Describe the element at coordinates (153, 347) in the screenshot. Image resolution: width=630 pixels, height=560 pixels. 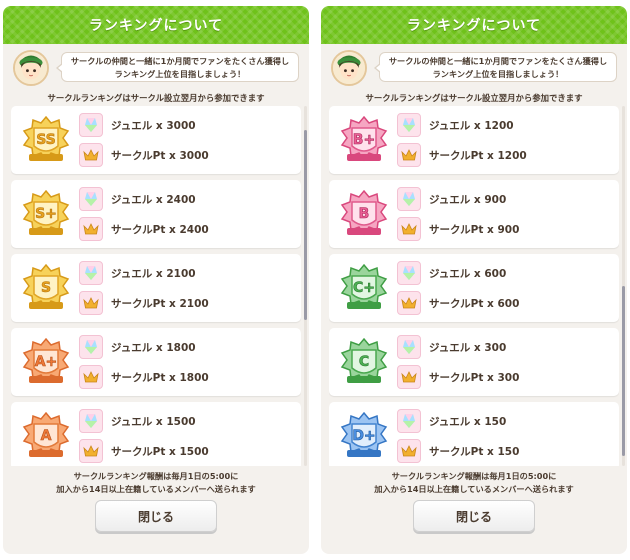
I see `jewel-amount: ジュエル x 1800` at that location.